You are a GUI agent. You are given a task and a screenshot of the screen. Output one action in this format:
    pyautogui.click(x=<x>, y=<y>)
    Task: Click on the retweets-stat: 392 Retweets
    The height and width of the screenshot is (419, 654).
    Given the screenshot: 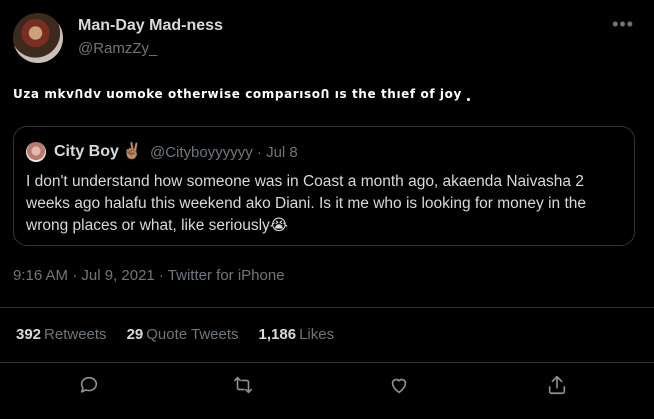 What is the action you would take?
    pyautogui.click(x=61, y=334)
    